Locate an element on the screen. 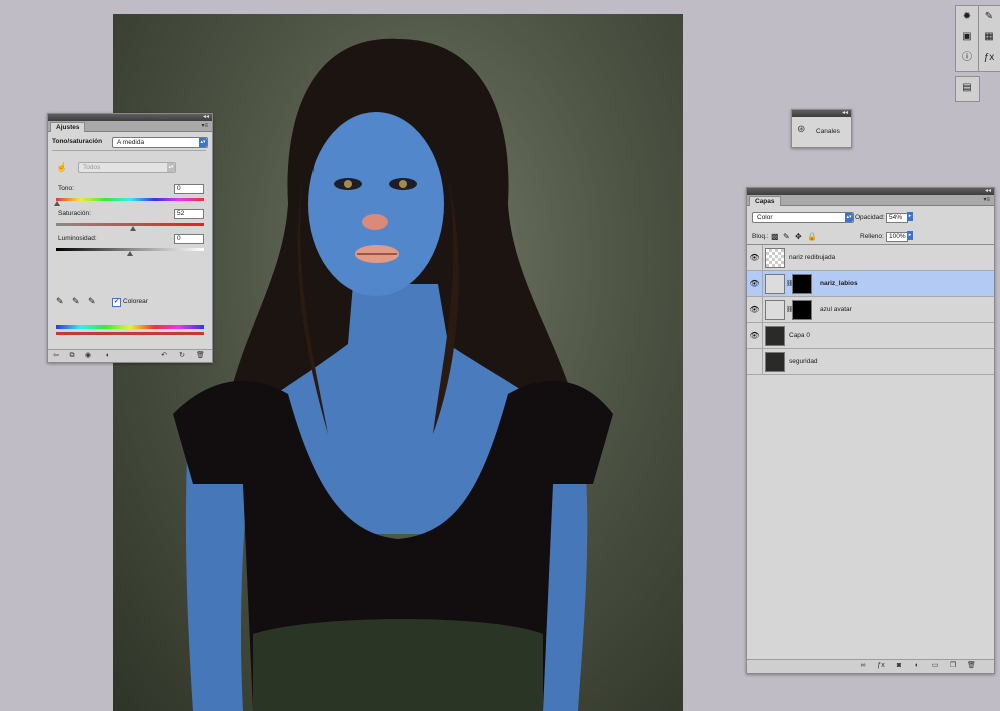  lock-transparency-icon: ▩ is located at coordinates (775, 236).